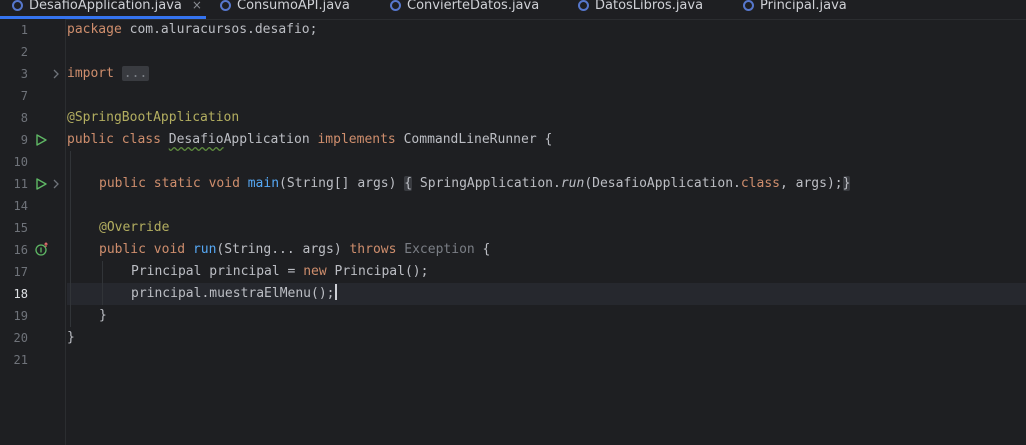 Image resolution: width=1026 pixels, height=445 pixels. I want to click on tab-convierte-datos: ConvierteDatos.java, so click(464, 9).